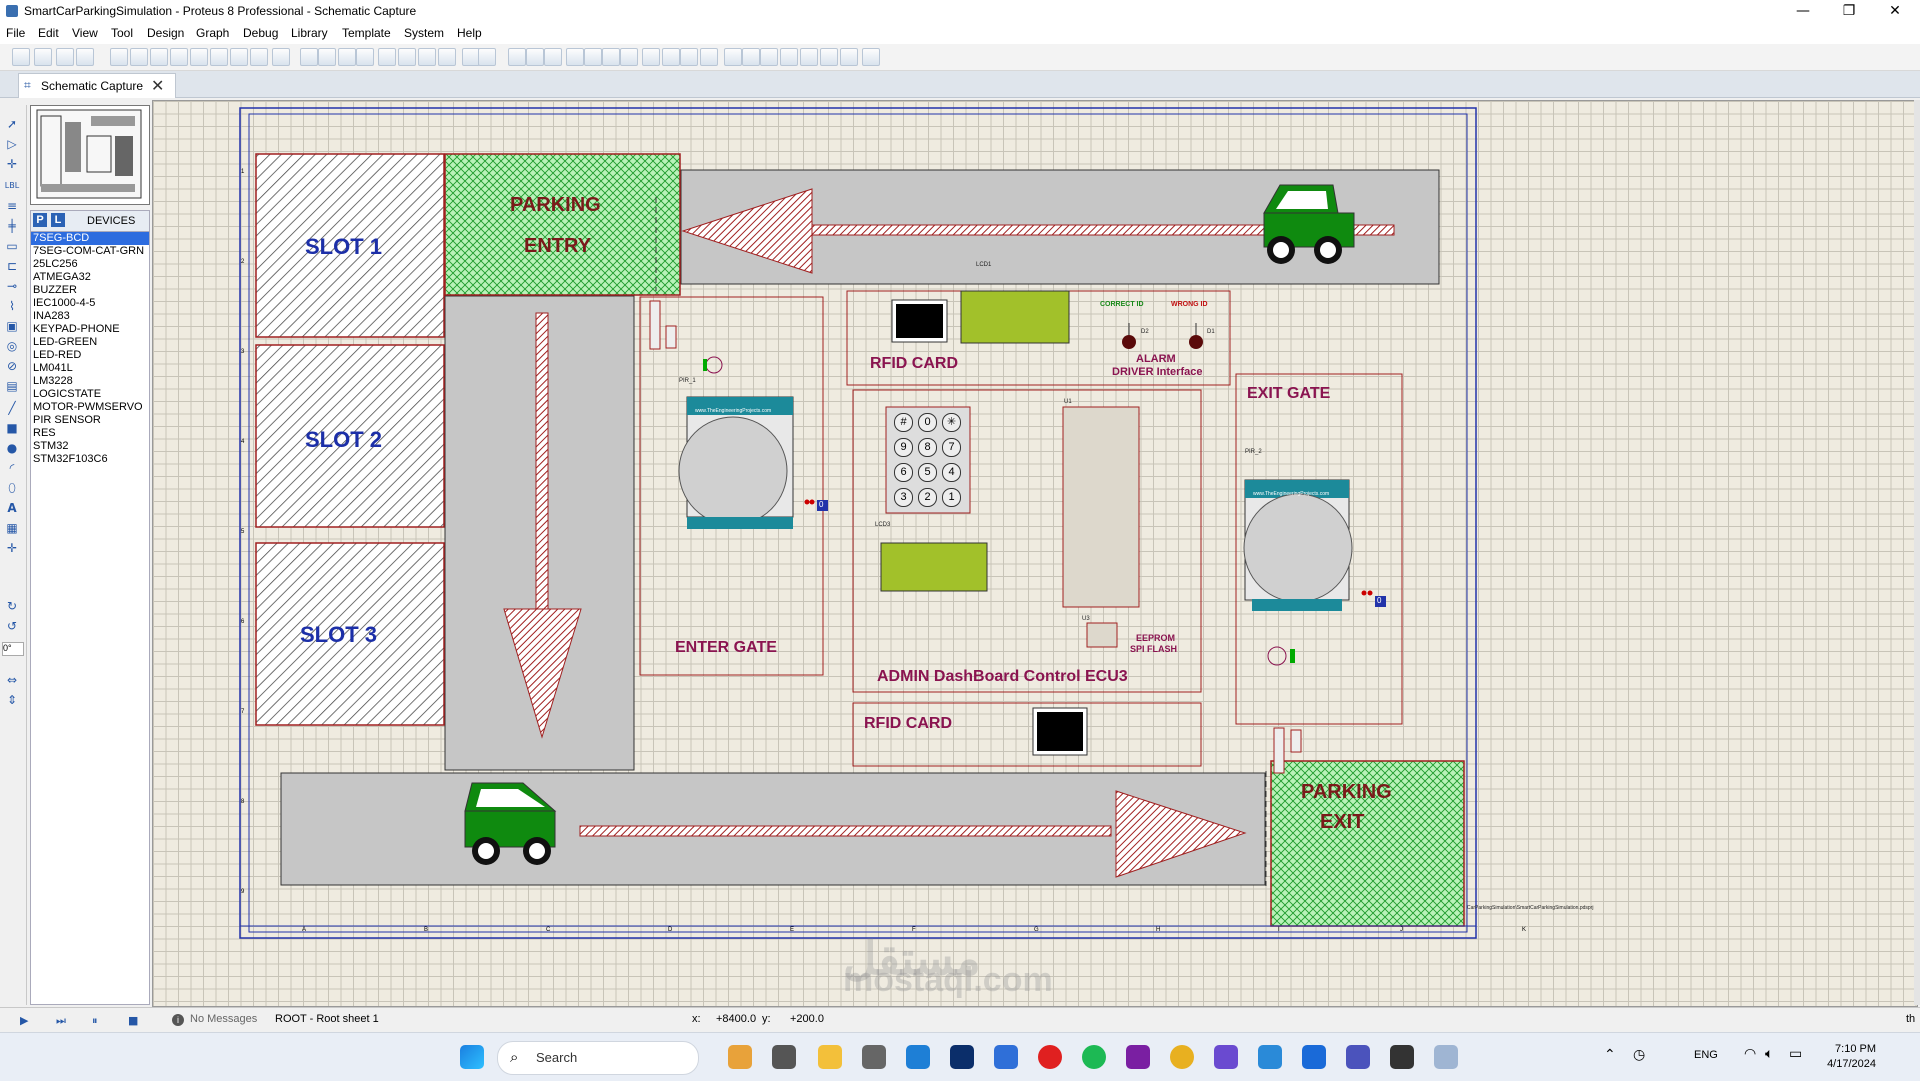 The width and height of the screenshot is (1920, 1081). I want to click on store-icon, so click(874, 1057).